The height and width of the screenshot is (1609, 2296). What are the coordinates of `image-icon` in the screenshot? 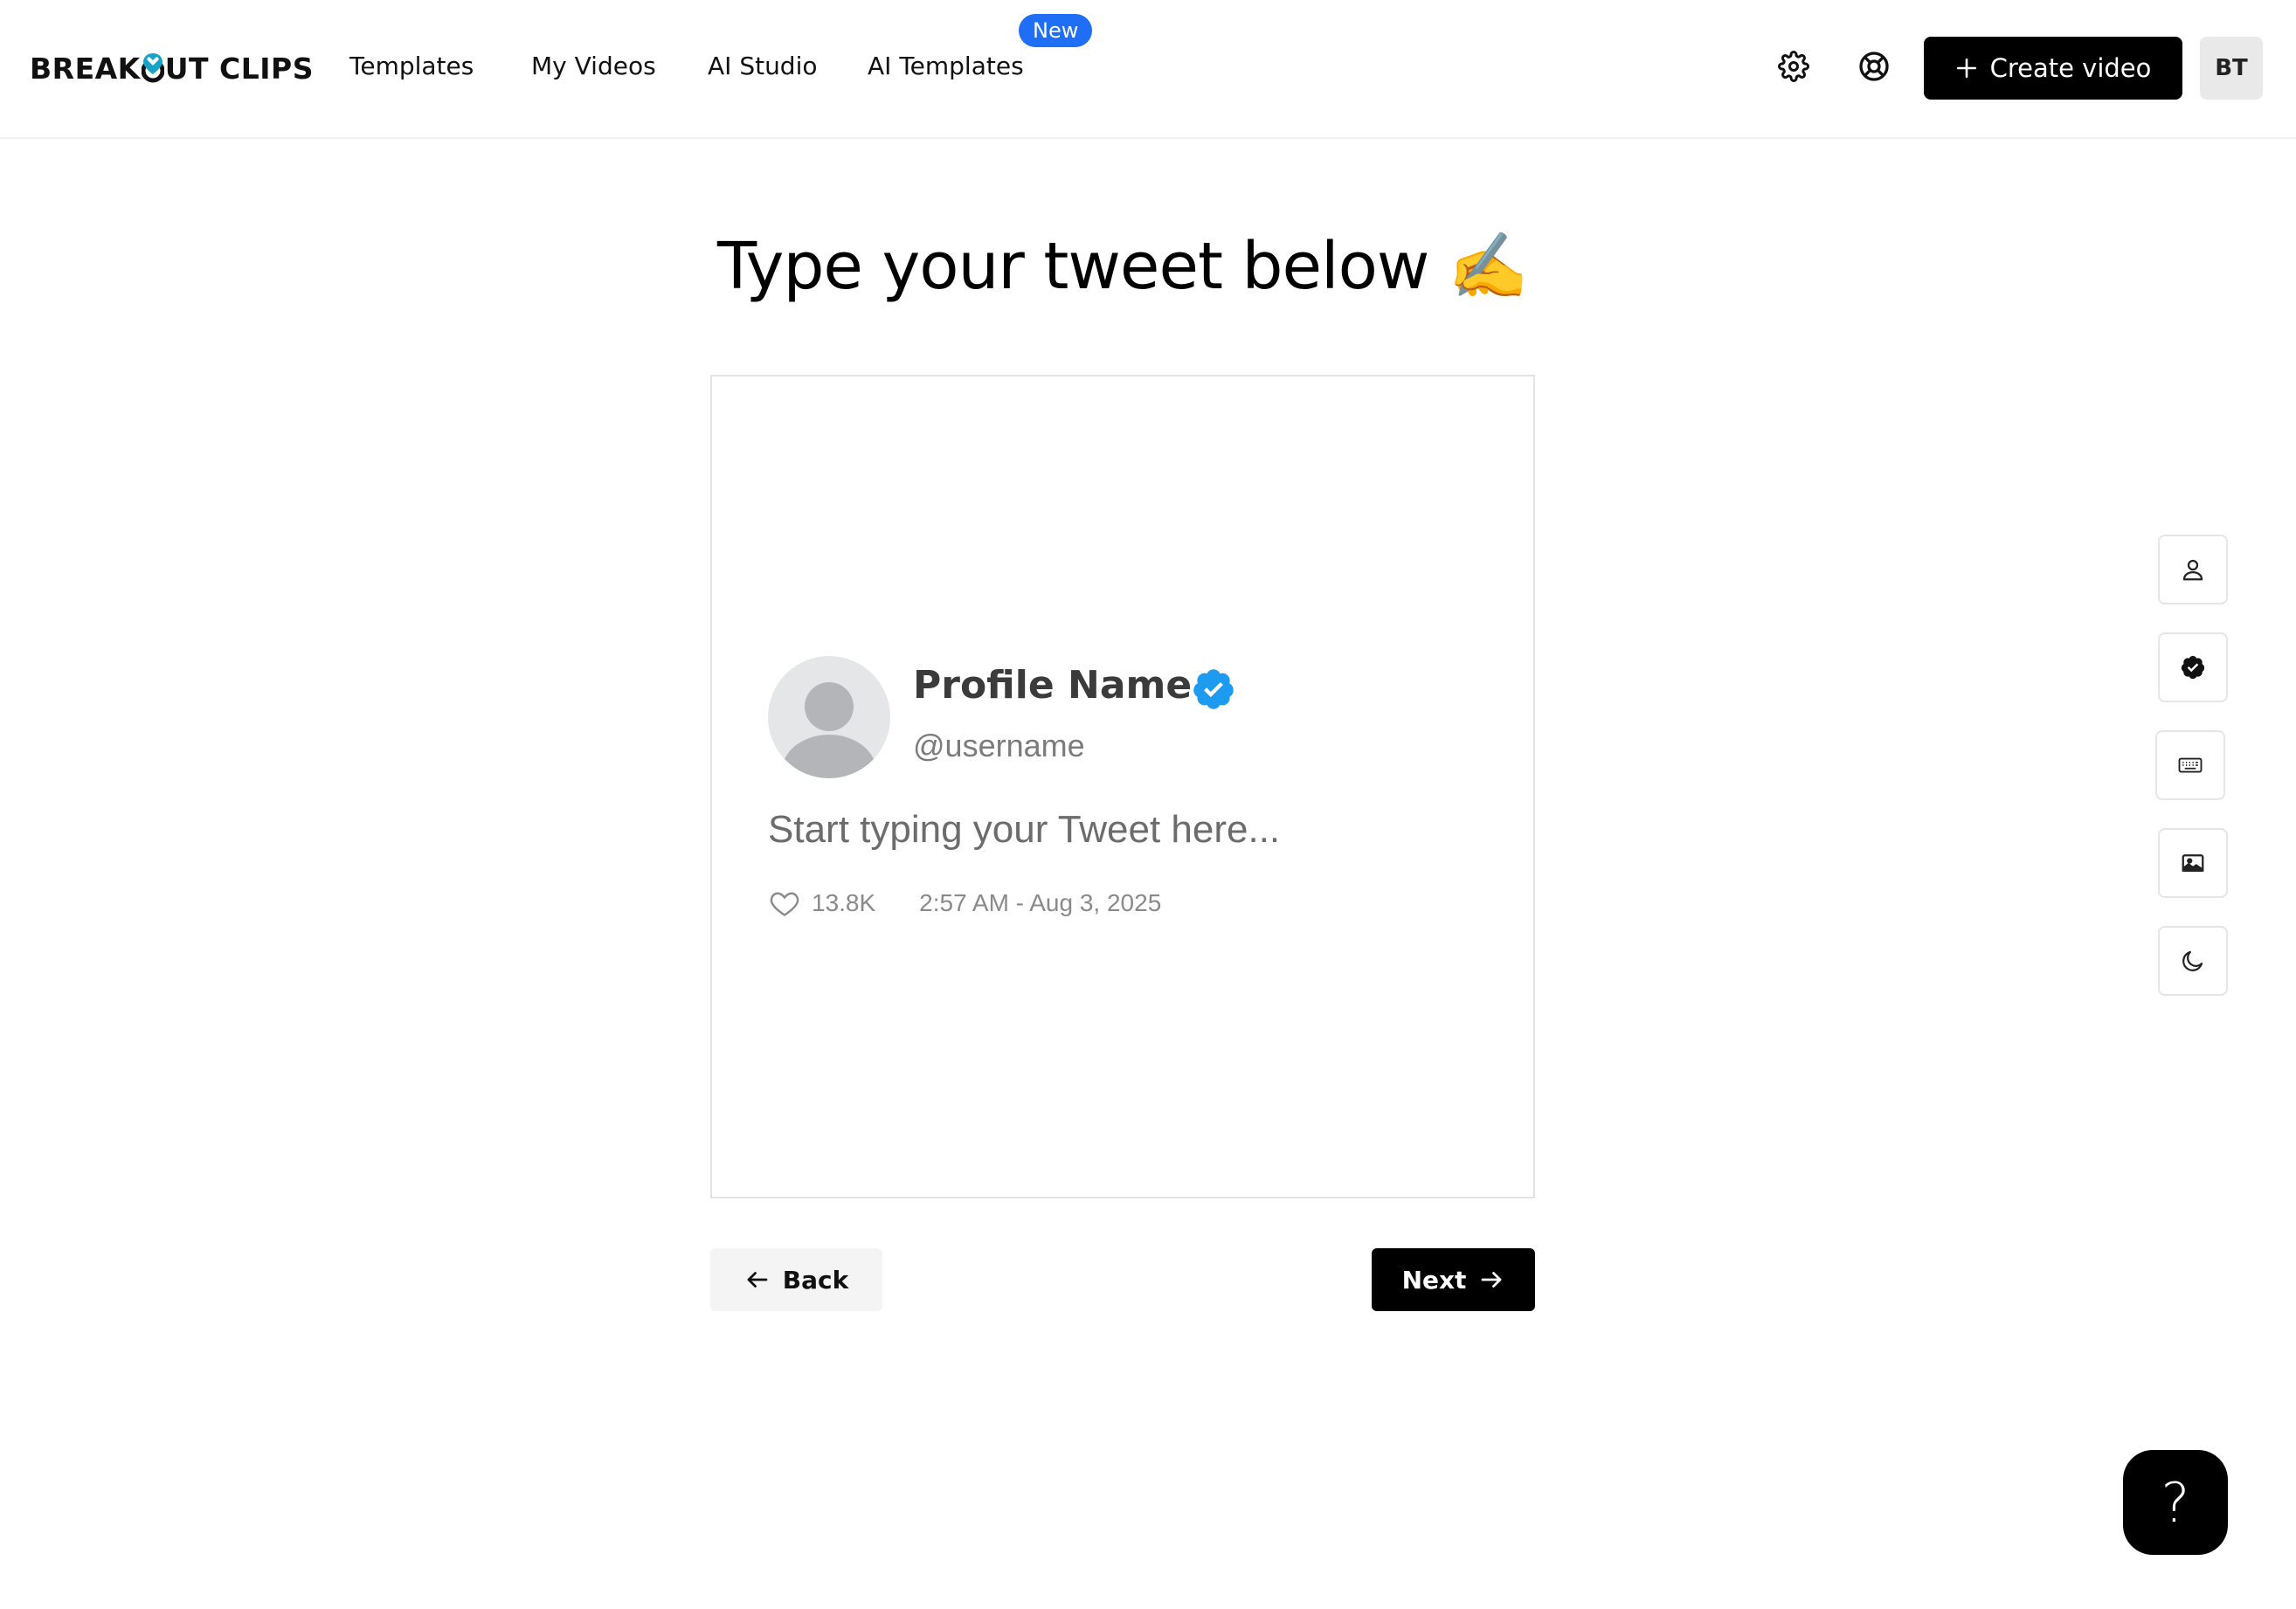 It's located at (2193, 863).